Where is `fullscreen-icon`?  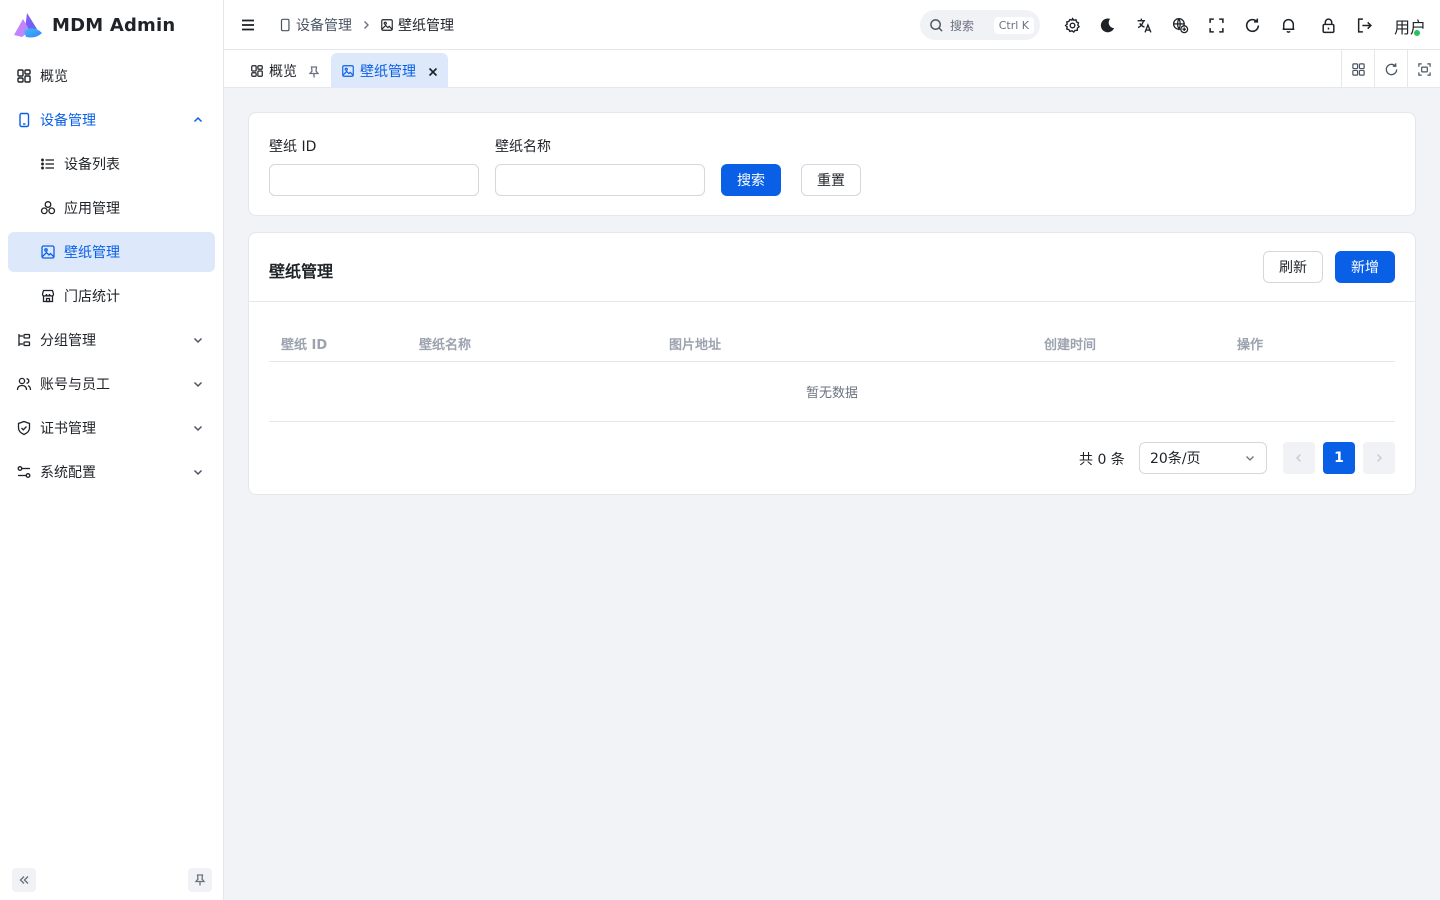 fullscreen-icon is located at coordinates (1216, 25).